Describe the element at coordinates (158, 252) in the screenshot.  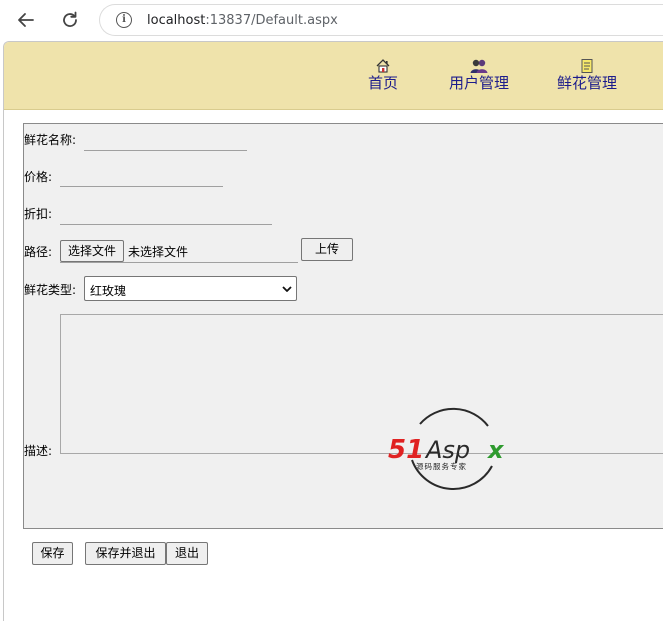
I see `file-status-text: 未选择文件` at that location.